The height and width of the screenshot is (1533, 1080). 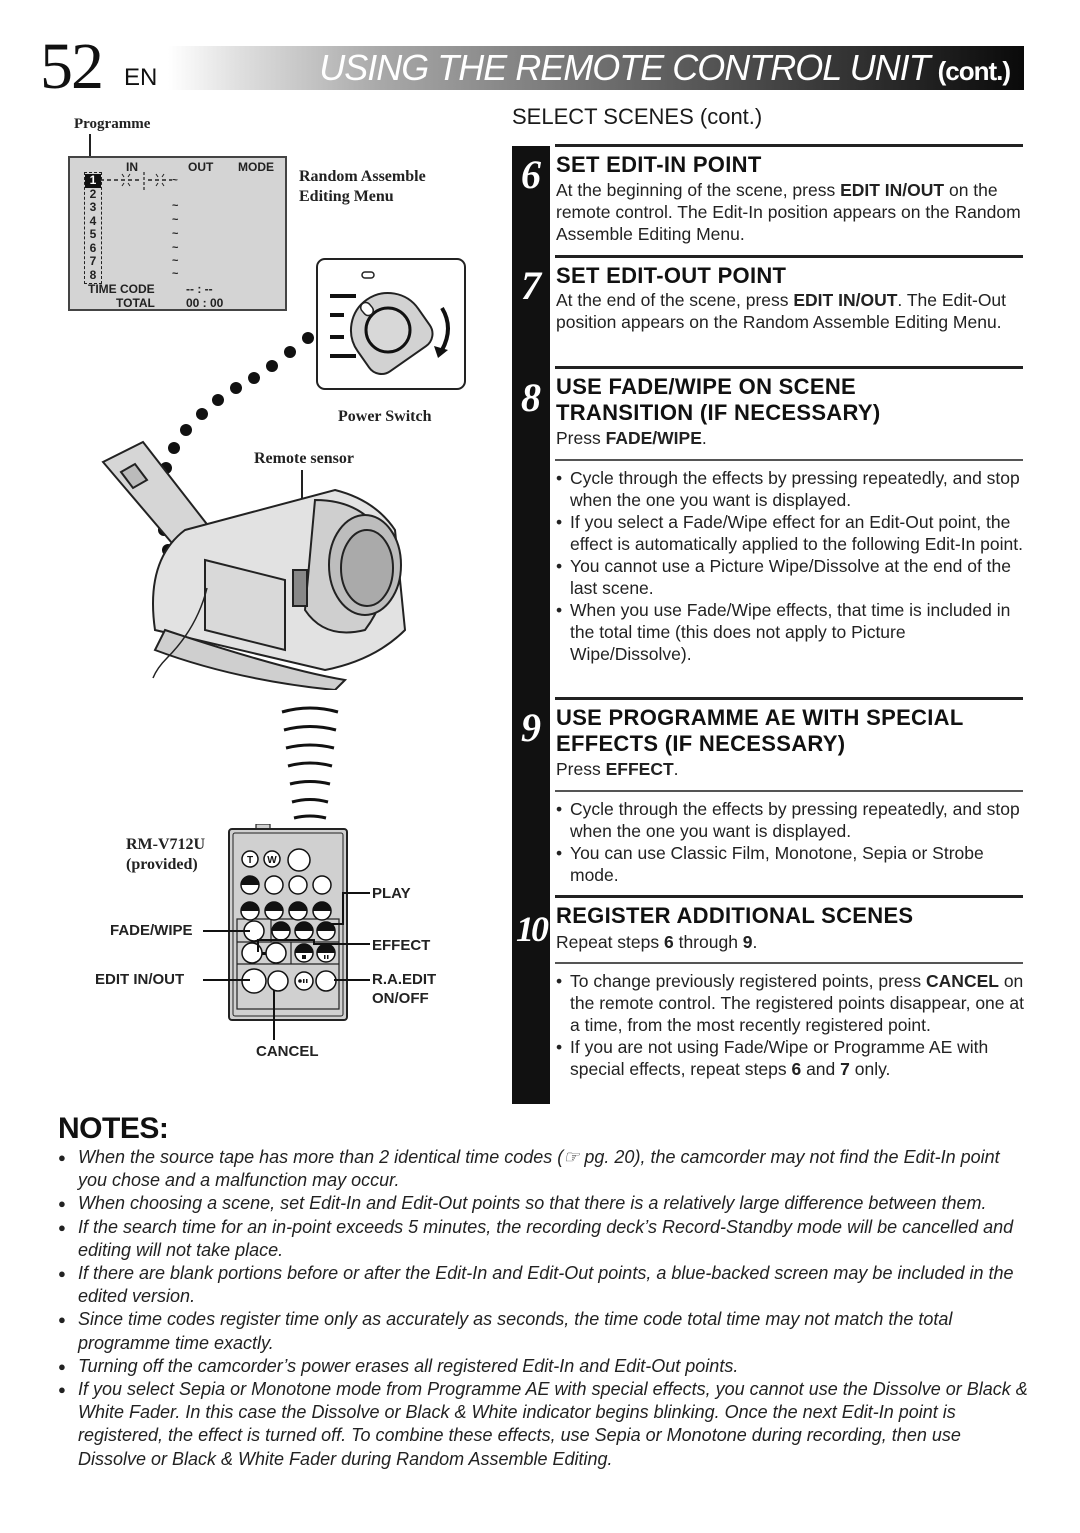 What do you see at coordinates (391, 324) in the screenshot?
I see `power-switch-illustration` at bounding box center [391, 324].